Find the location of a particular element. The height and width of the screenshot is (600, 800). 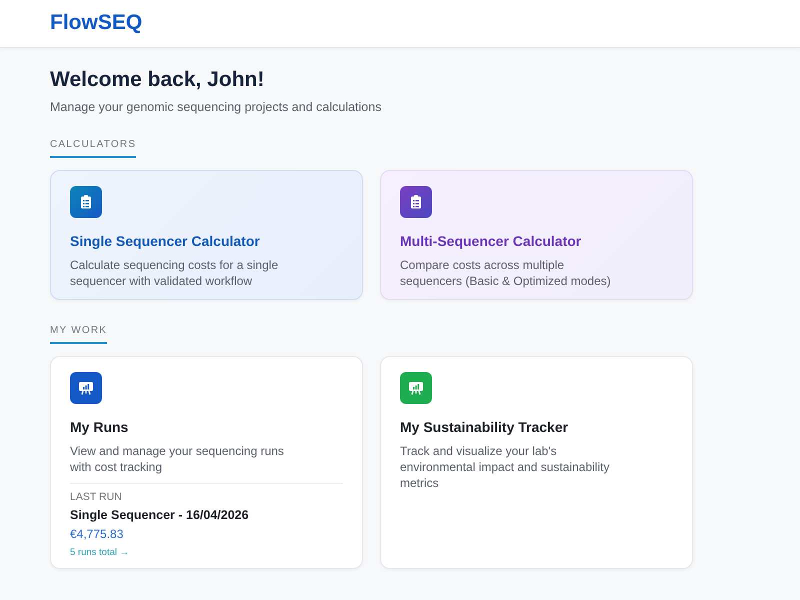

section-label: CALCULATORS is located at coordinates (93, 148).